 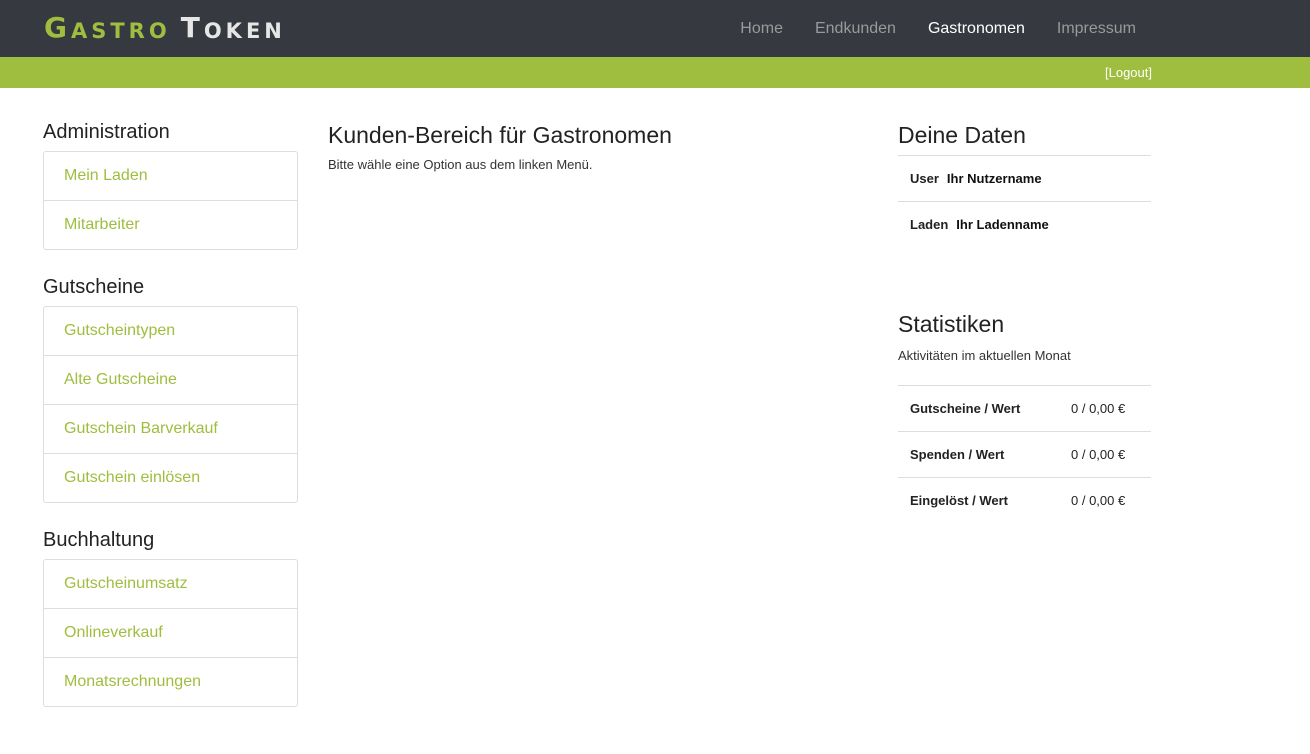 What do you see at coordinates (1128, 72) in the screenshot?
I see `logout-link: [Logout]` at bounding box center [1128, 72].